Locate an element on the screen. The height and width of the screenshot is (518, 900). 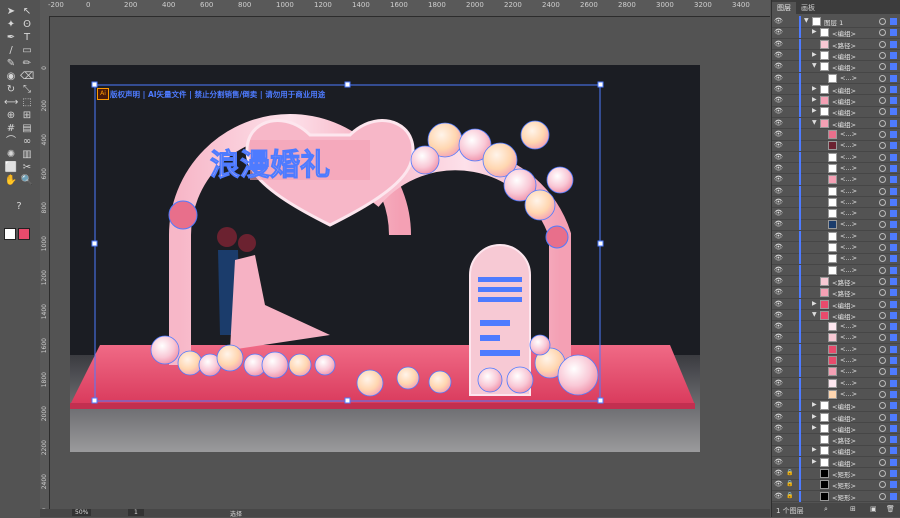
stroke-swatch is located at coordinates (24, 234).